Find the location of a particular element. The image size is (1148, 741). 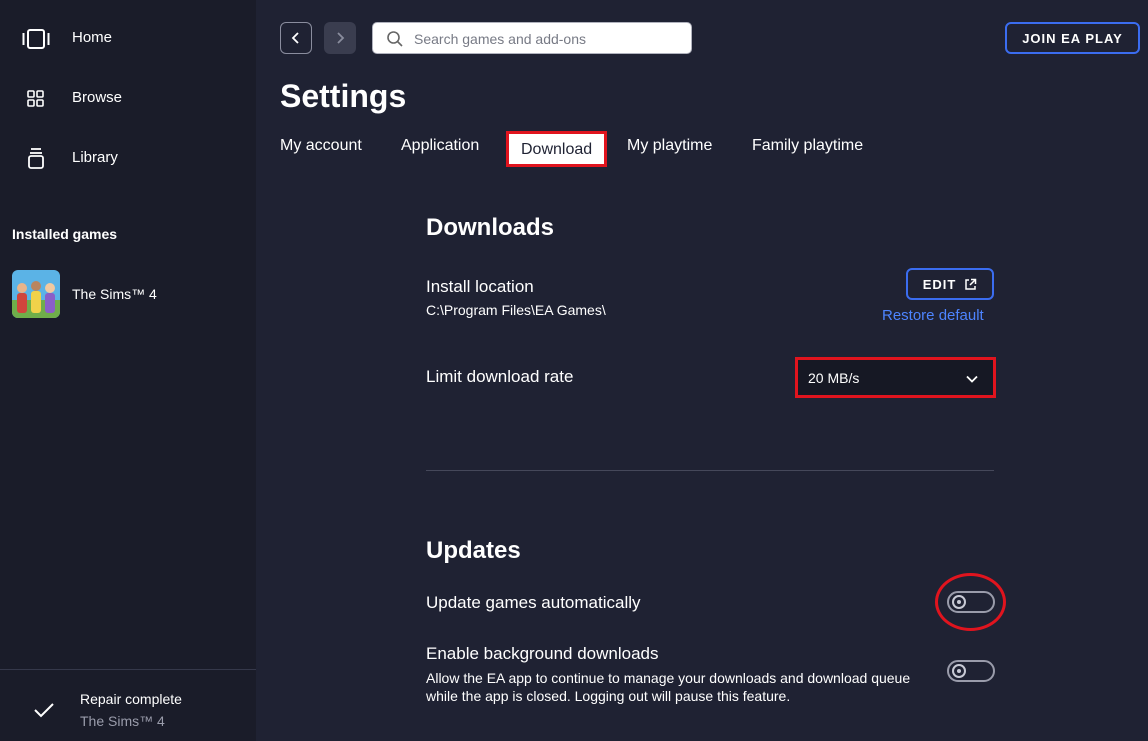

highlight-circle is located at coordinates (970, 602).